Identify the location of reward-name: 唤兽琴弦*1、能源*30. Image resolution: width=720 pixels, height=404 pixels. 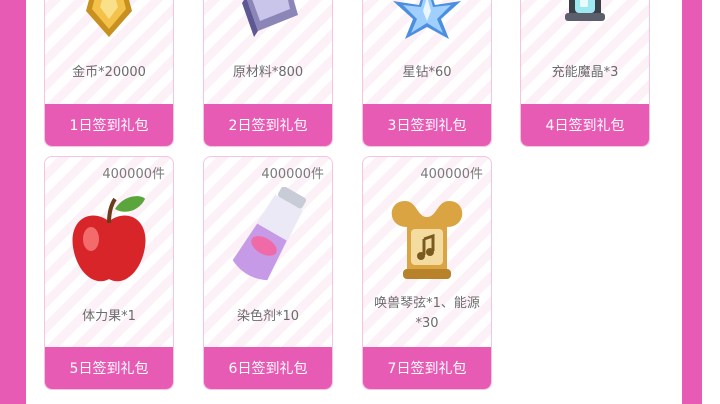
(427, 313).